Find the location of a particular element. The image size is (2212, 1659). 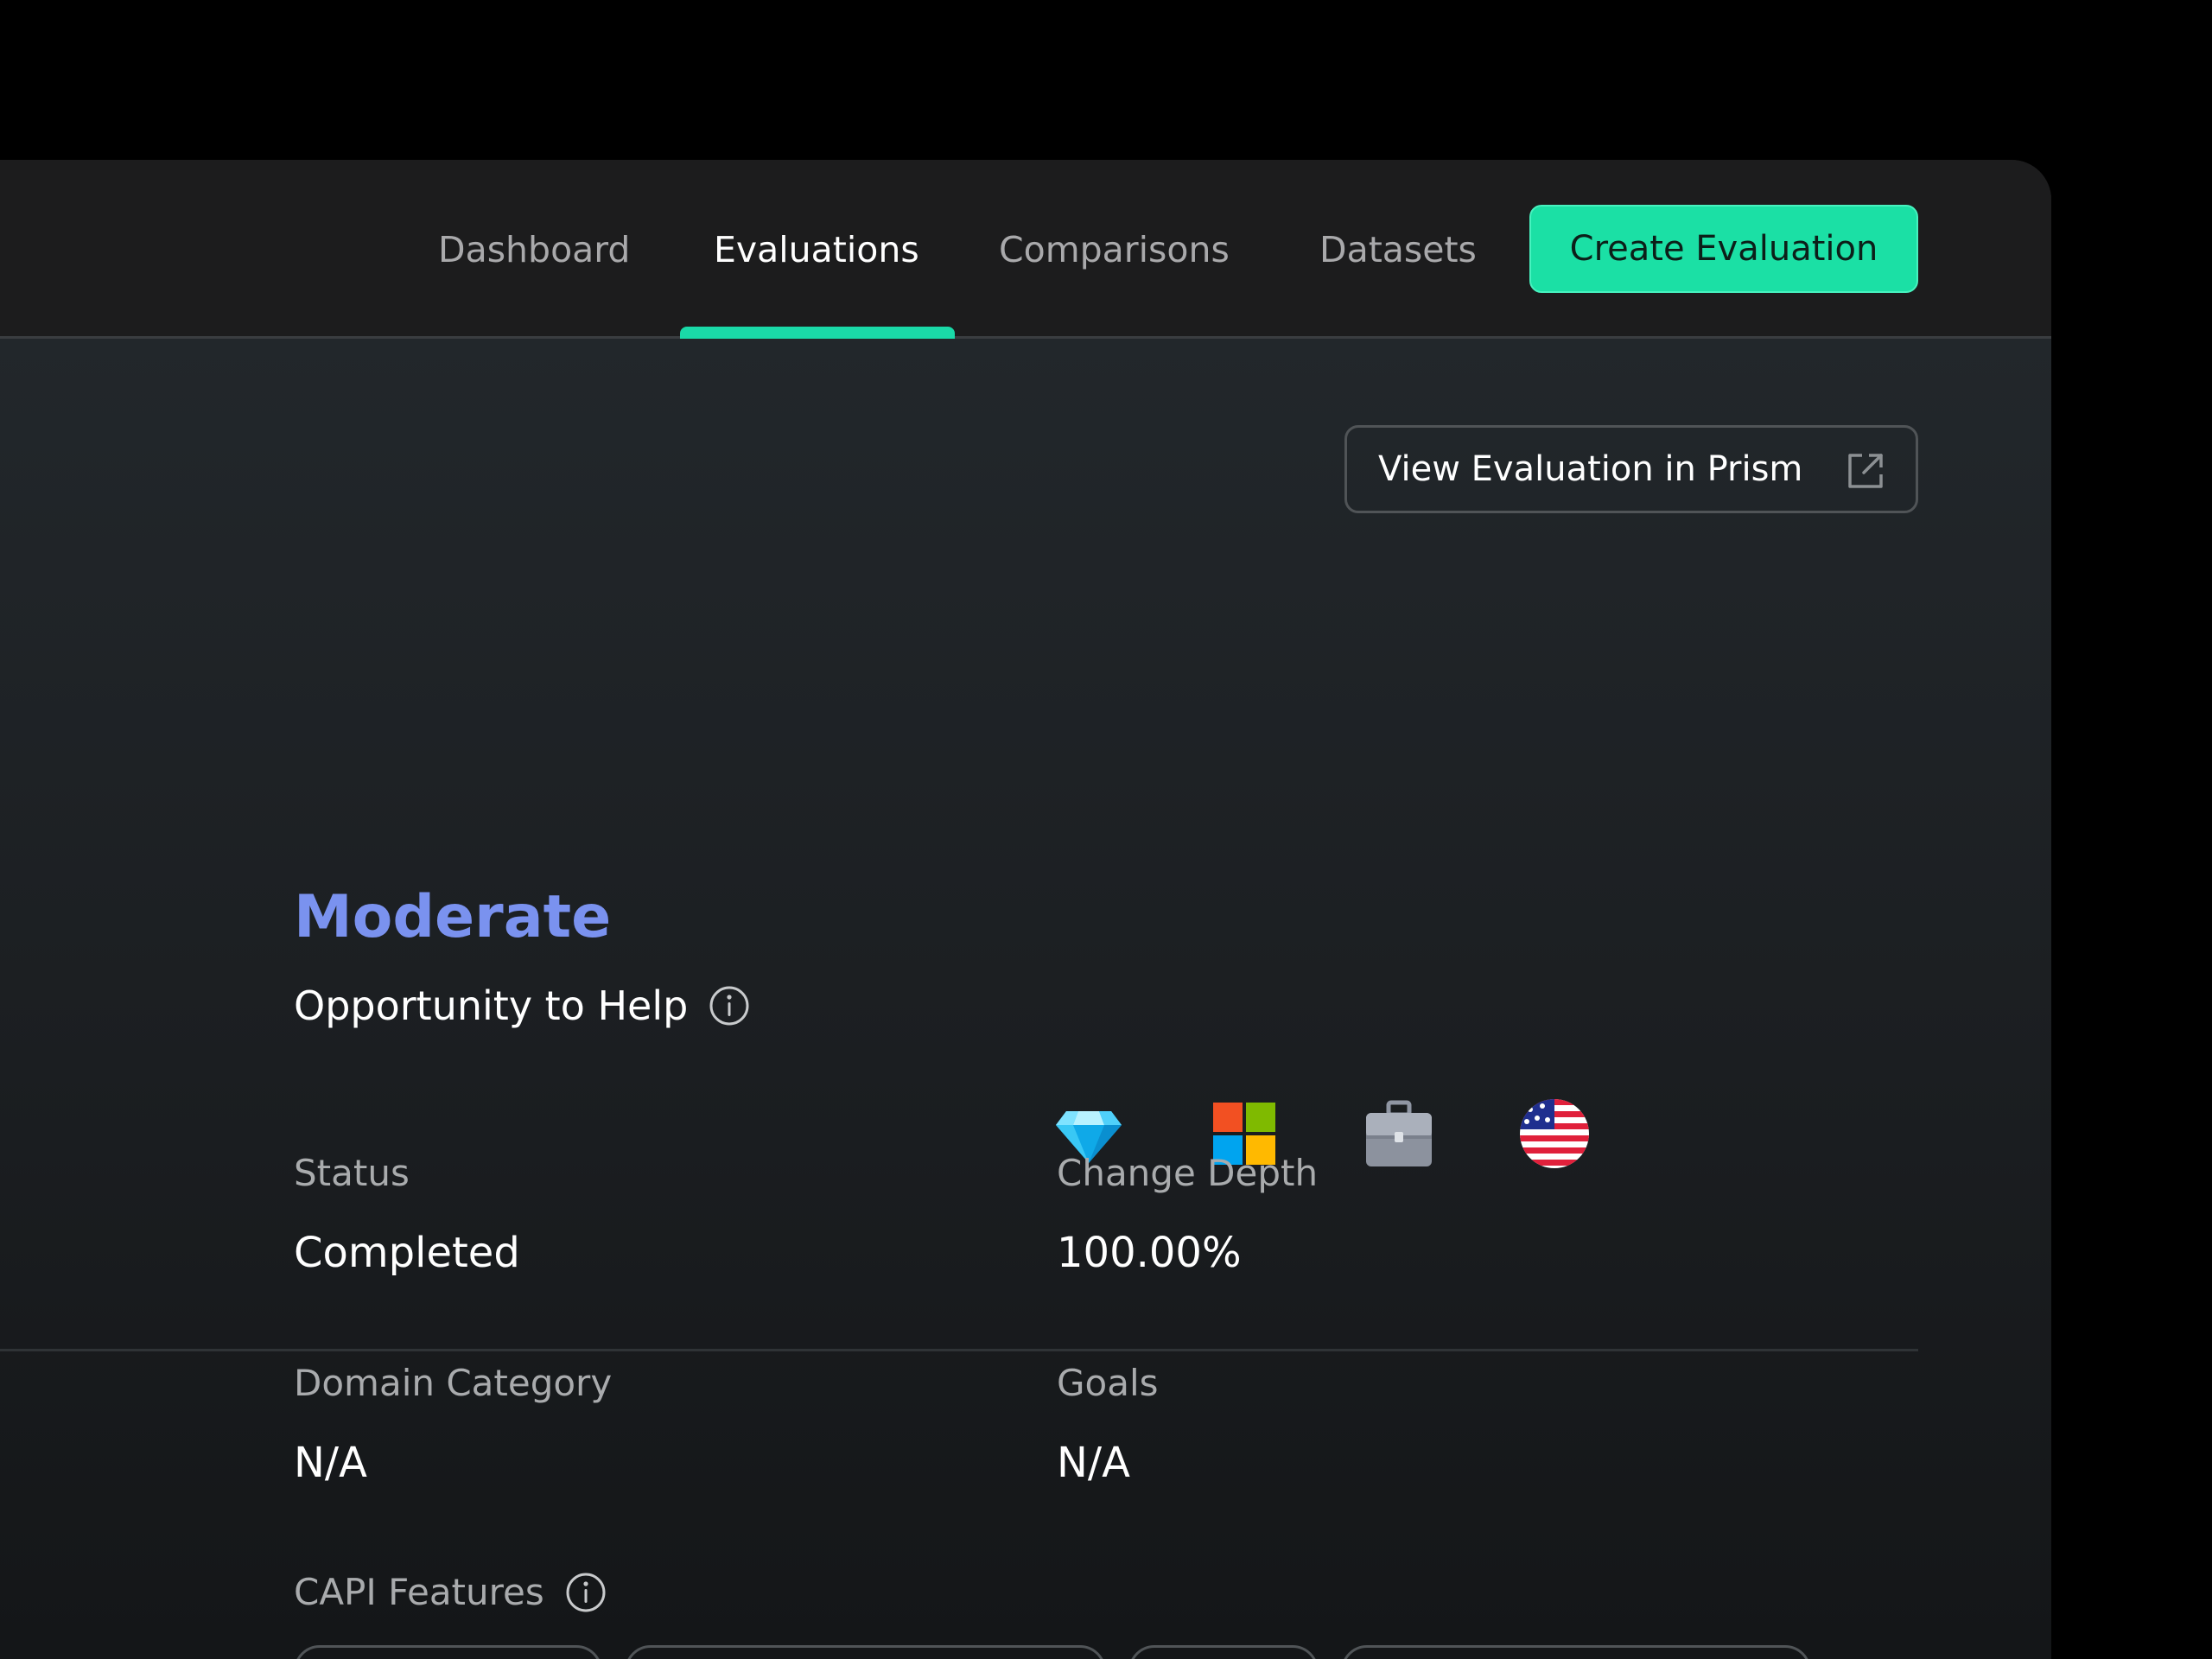

view-in-prism-button: View Evaluation in Prism is located at coordinates (1631, 469).